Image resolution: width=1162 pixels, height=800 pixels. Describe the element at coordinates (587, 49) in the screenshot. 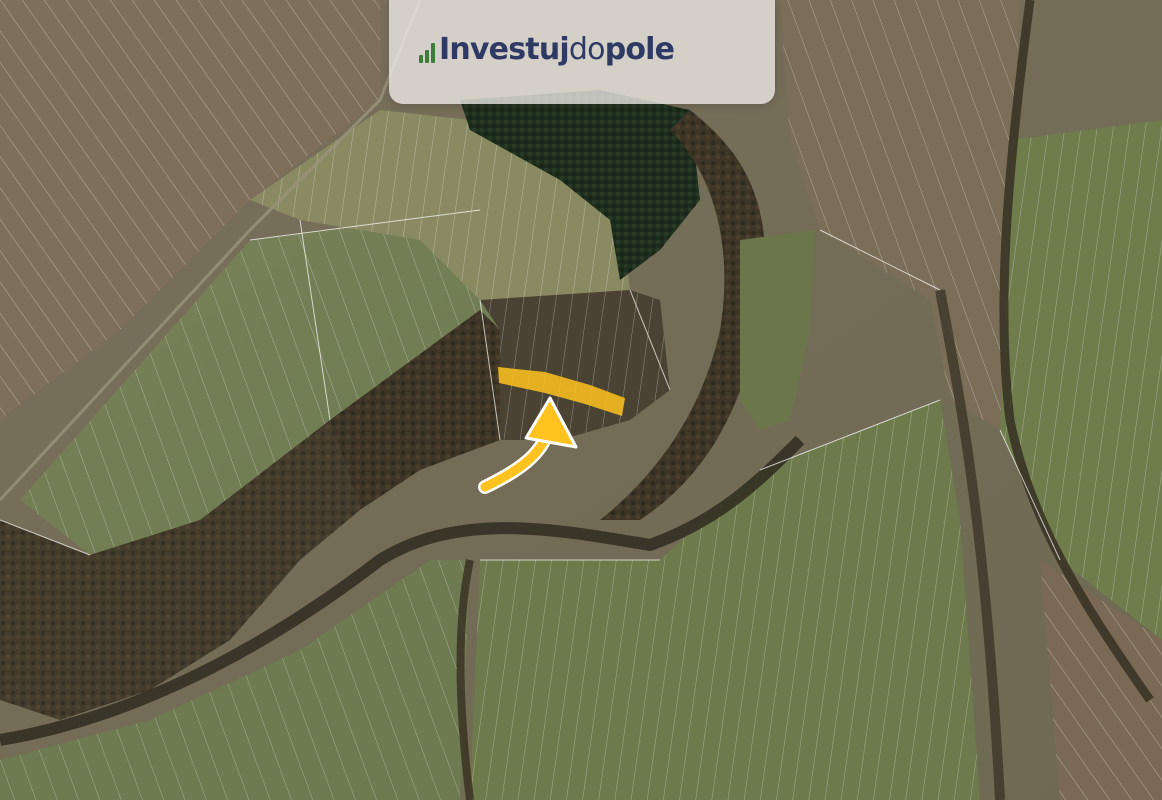

I see `logo-word-do: do` at that location.